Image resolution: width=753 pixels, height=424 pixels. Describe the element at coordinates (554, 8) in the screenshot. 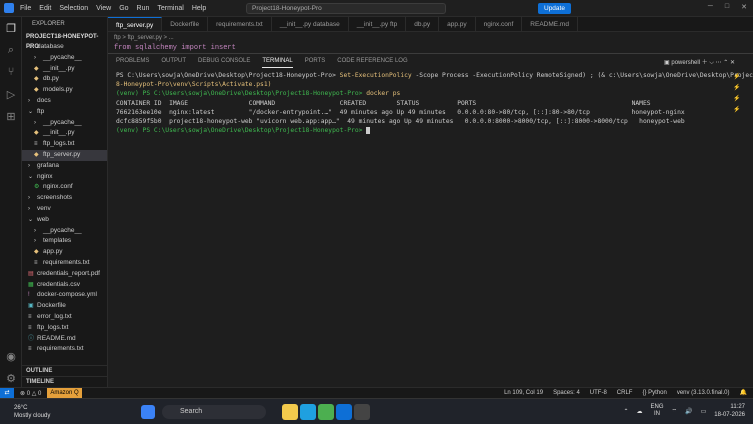

I see `update-button: Update` at that location.